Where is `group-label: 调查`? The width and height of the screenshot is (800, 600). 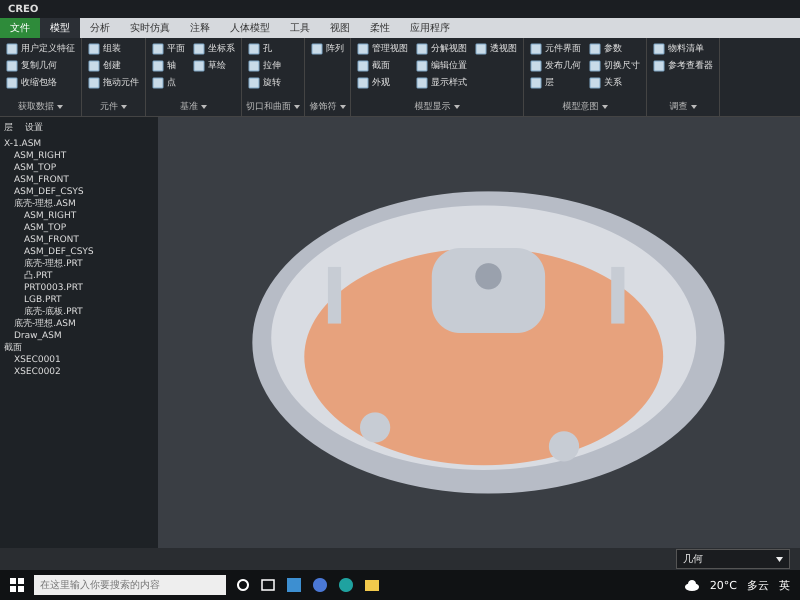 group-label: 调查 is located at coordinates (679, 106).